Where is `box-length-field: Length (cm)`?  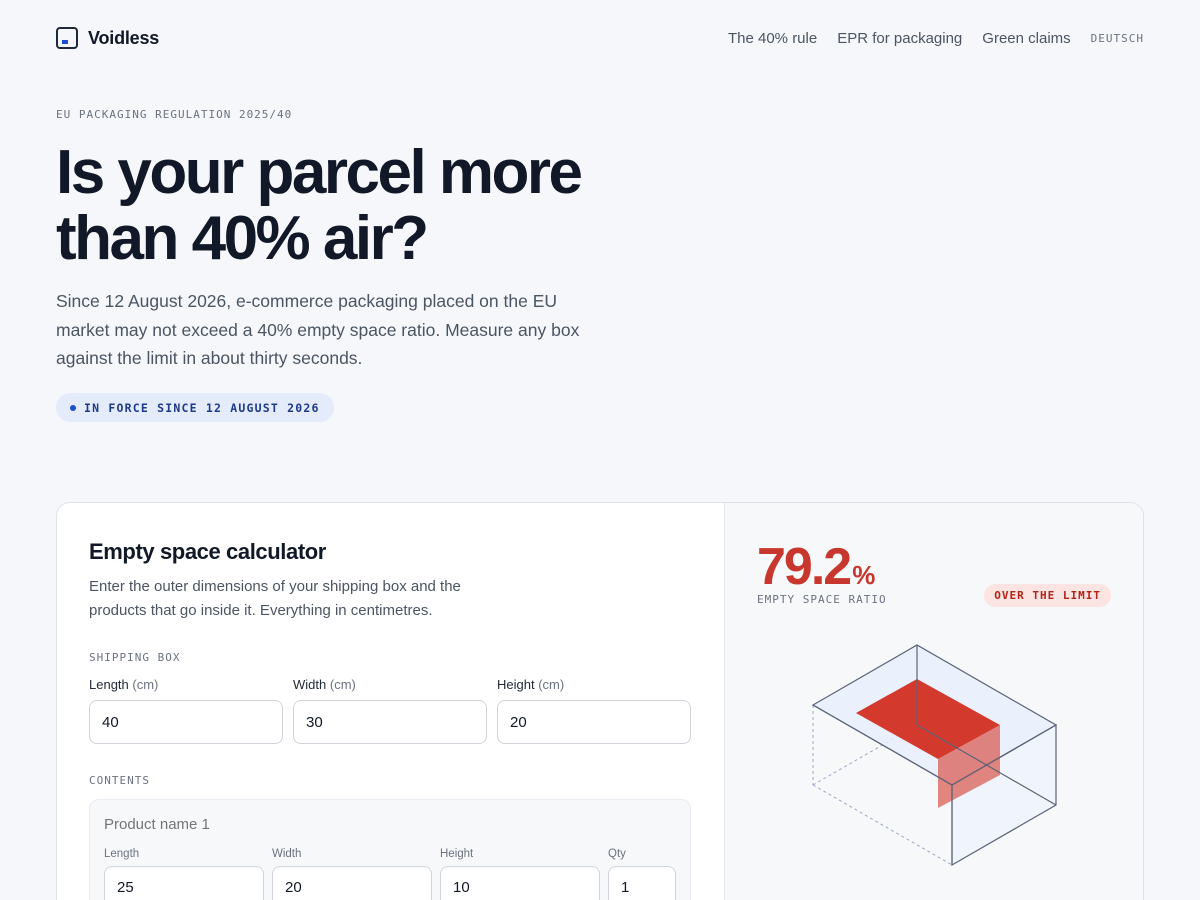 box-length-field: Length (cm) is located at coordinates (186, 710).